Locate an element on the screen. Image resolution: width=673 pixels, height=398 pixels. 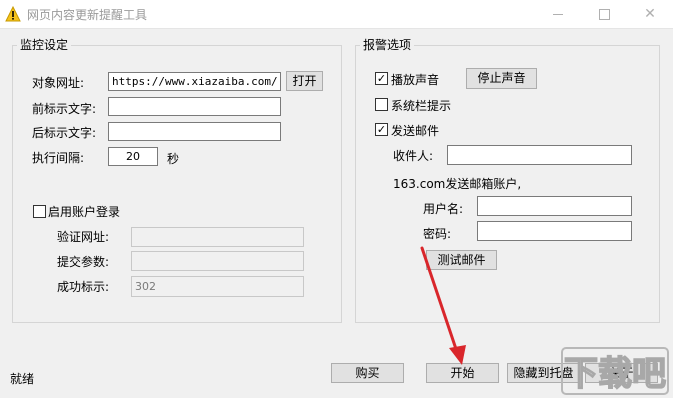
watermark-logo: 下载吧 is located at coordinates (615, 366).